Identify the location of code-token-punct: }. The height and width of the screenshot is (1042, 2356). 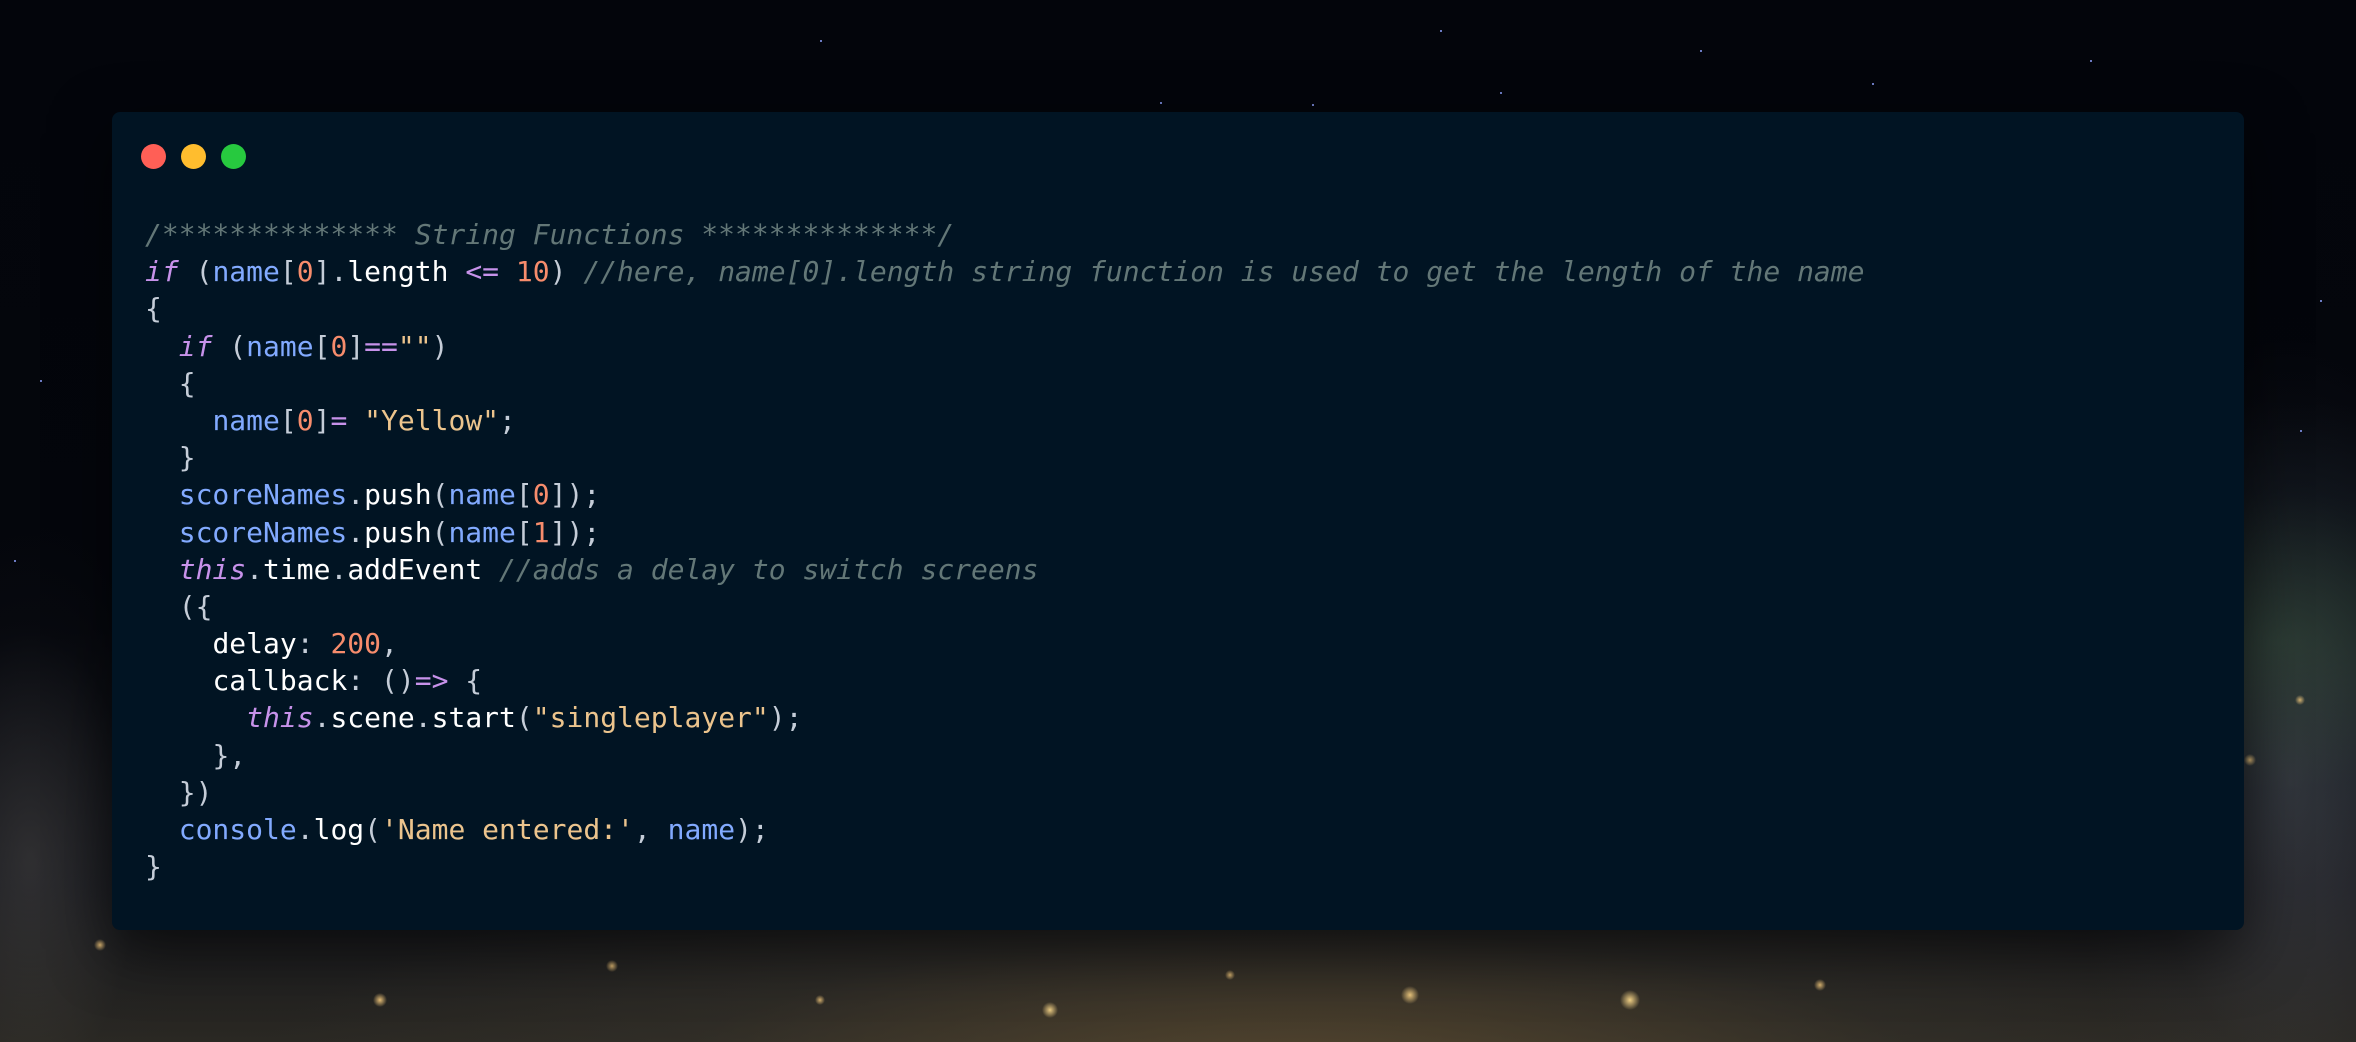
(187, 458).